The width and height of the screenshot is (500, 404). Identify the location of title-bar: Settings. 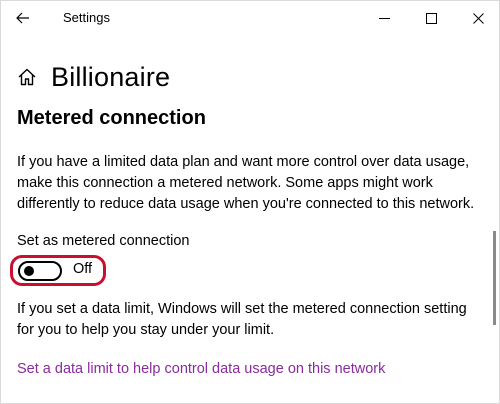
(250, 18).